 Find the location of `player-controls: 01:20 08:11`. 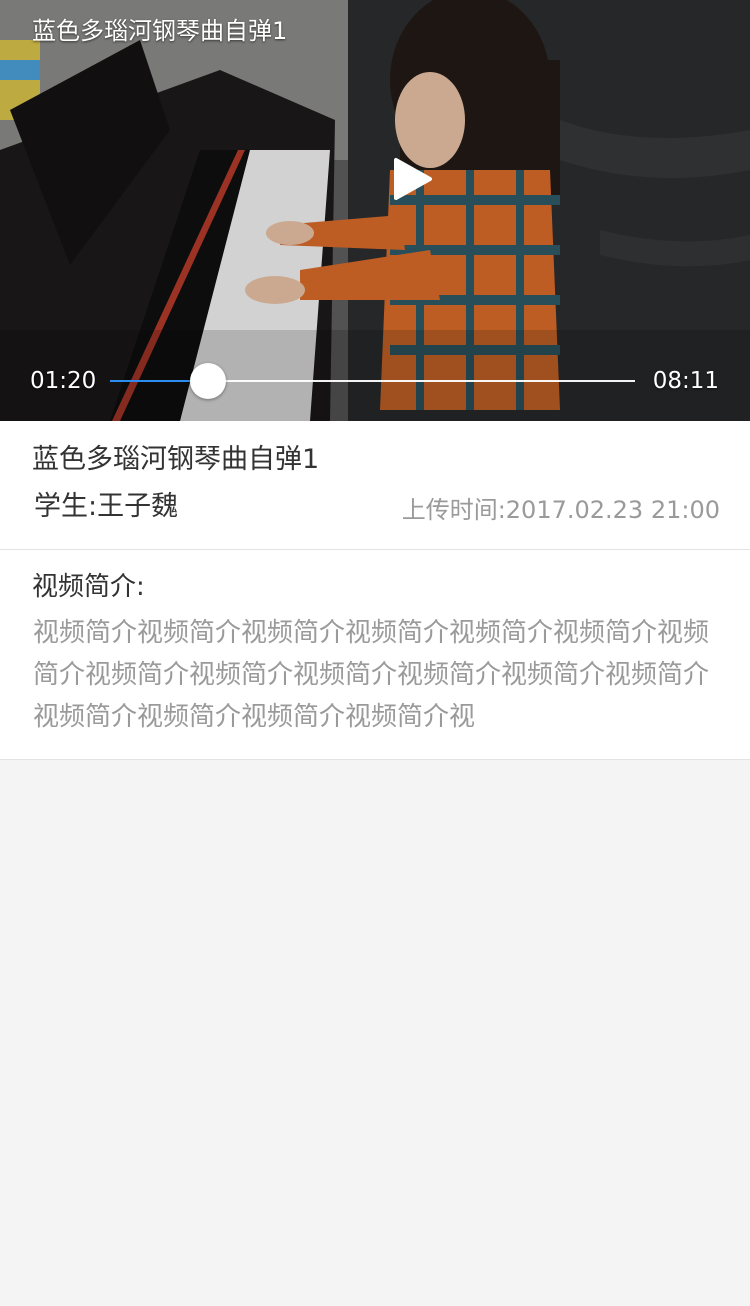

player-controls: 01:20 08:11 is located at coordinates (375, 381).